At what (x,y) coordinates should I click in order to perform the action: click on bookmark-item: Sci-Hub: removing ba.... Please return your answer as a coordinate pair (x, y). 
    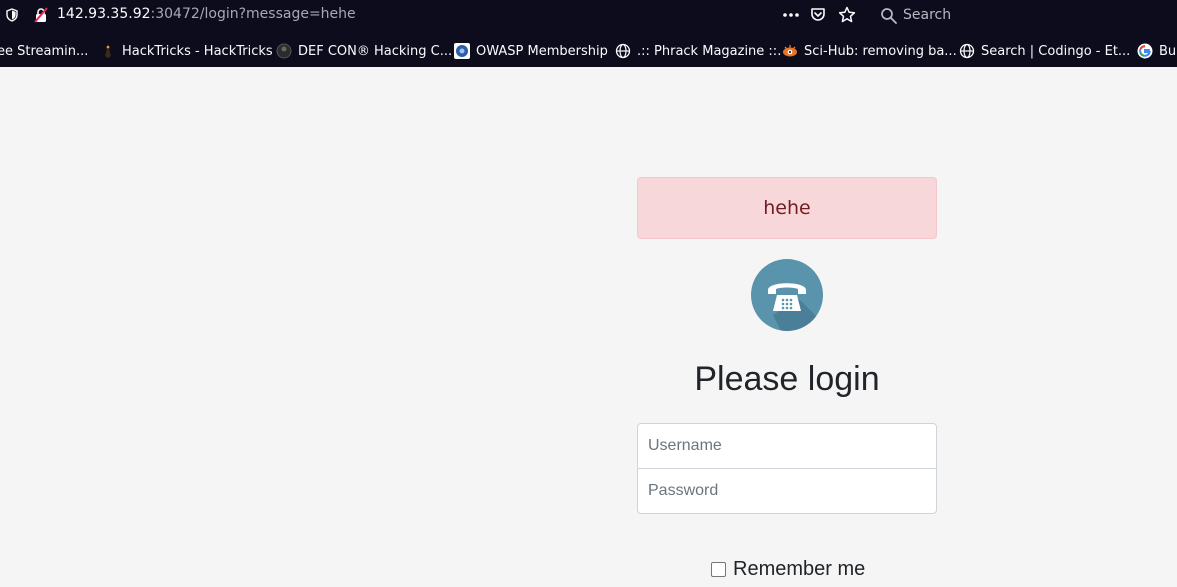
    Looking at the image, I should click on (869, 51).